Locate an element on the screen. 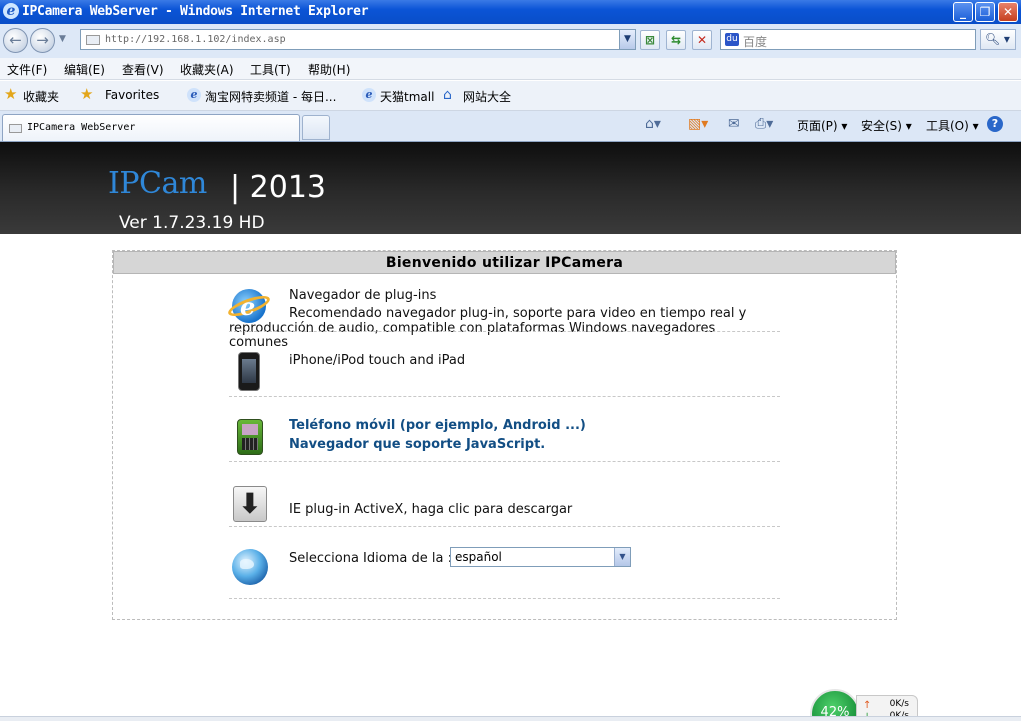 Image resolution: width=1021 pixels, height=721 pixels. safety-menu: 安全(S) ▾ is located at coordinates (886, 125).